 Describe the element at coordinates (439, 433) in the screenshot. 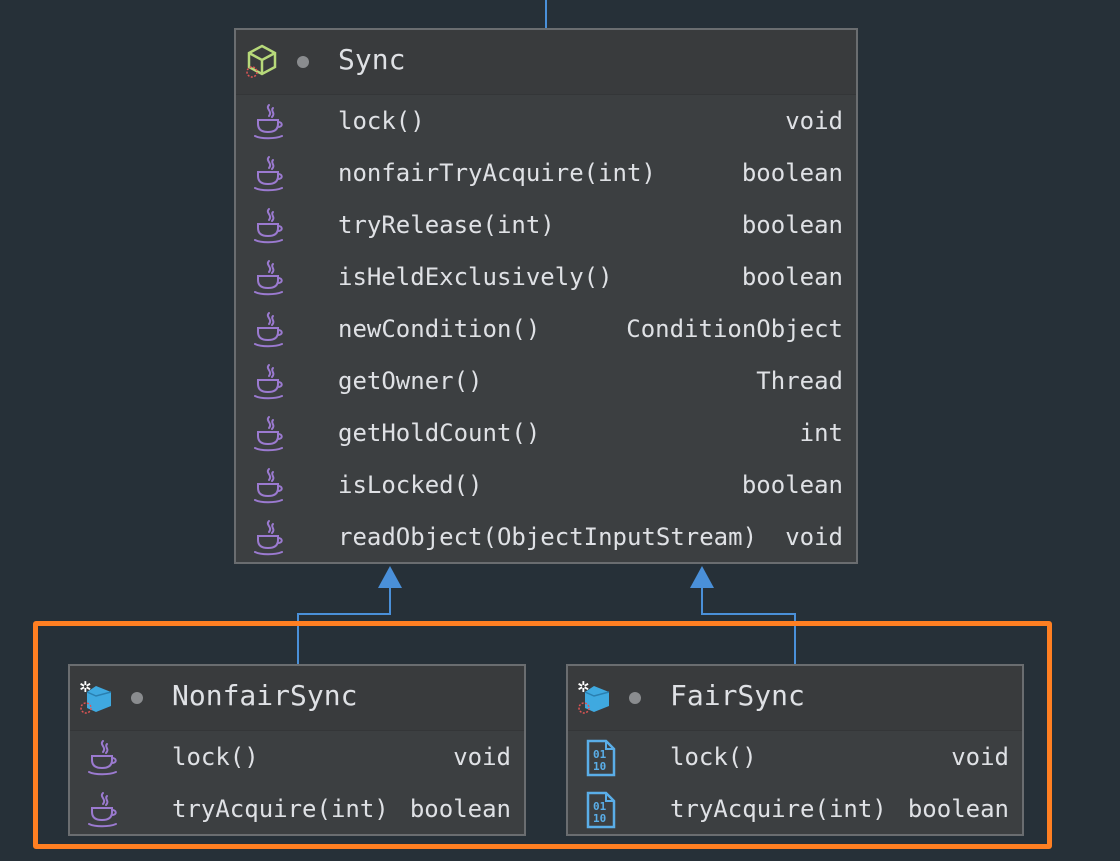

I see `method-name: getHoldCount()` at that location.